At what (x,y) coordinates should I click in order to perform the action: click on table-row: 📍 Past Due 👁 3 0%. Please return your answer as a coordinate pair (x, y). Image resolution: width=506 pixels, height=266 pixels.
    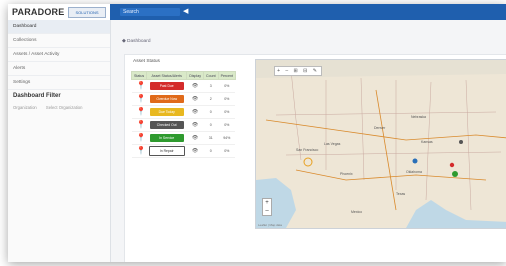
    Looking at the image, I should click on (183, 86).